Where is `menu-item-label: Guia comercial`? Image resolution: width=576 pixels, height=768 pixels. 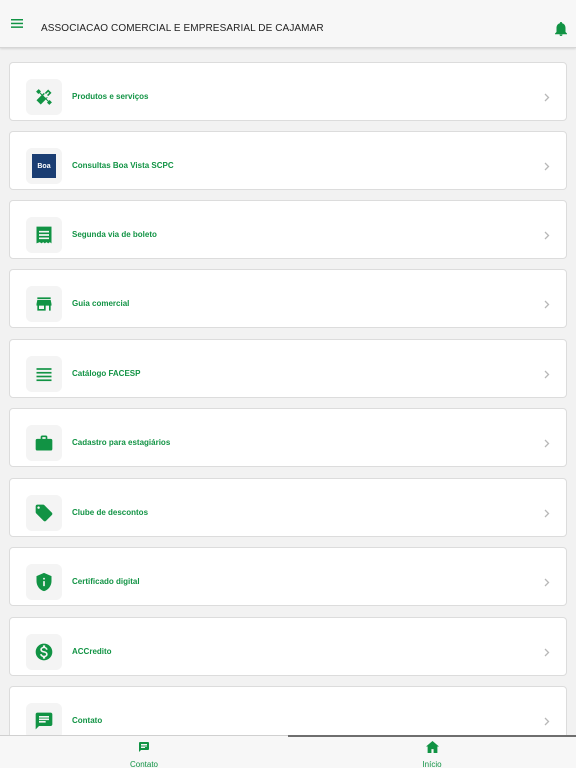
menu-item-label: Guia comercial is located at coordinates (101, 303).